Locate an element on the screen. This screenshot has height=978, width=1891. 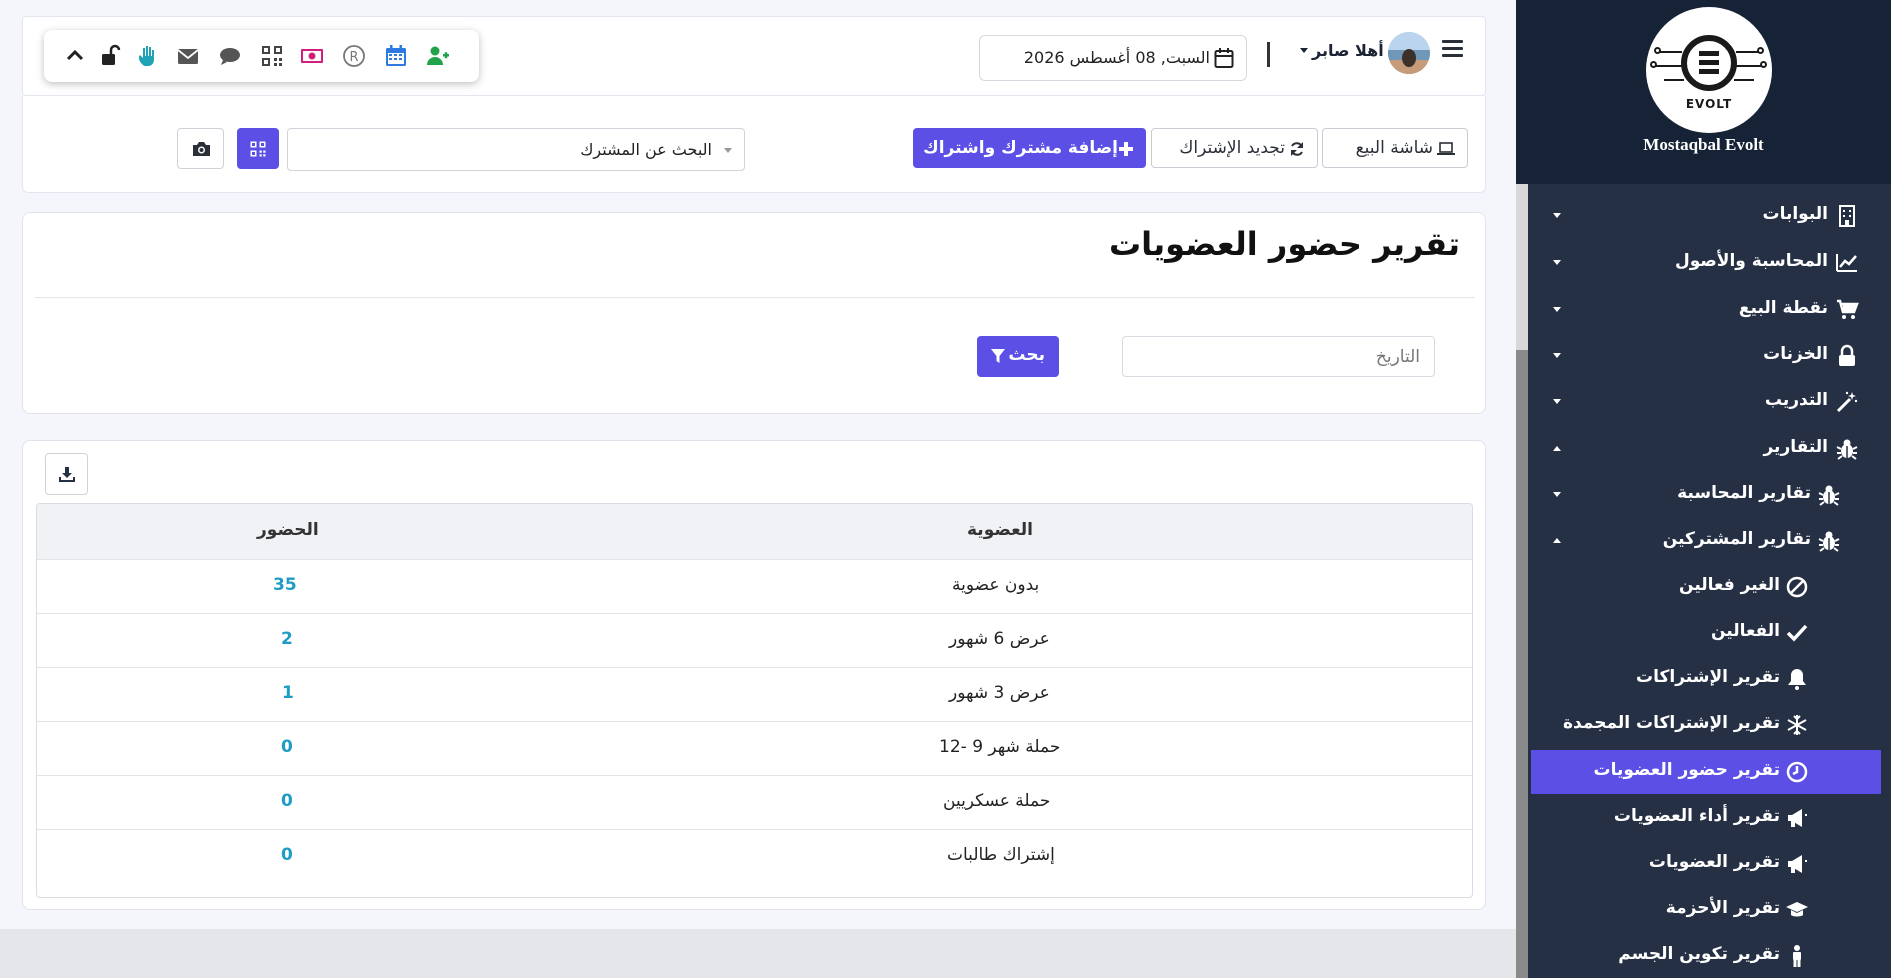
table-row: حملة شهر 9 -12 0 is located at coordinates (754, 748).